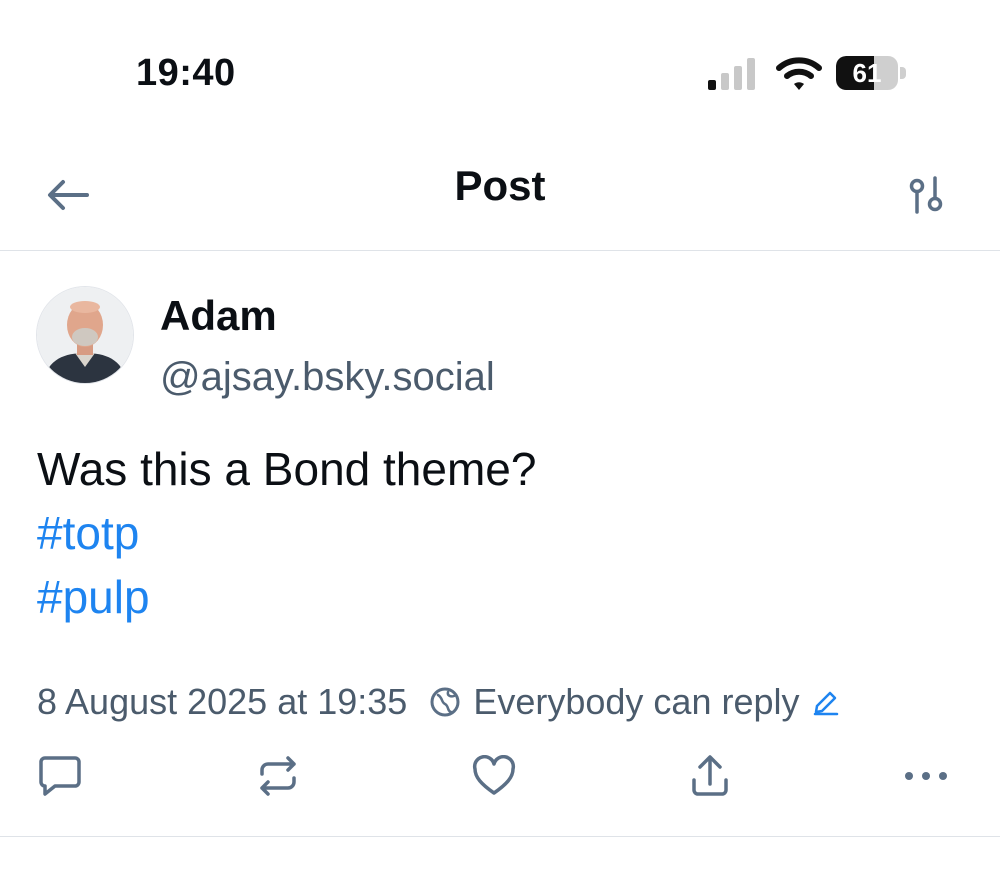  I want to click on repost-button, so click(278, 776).